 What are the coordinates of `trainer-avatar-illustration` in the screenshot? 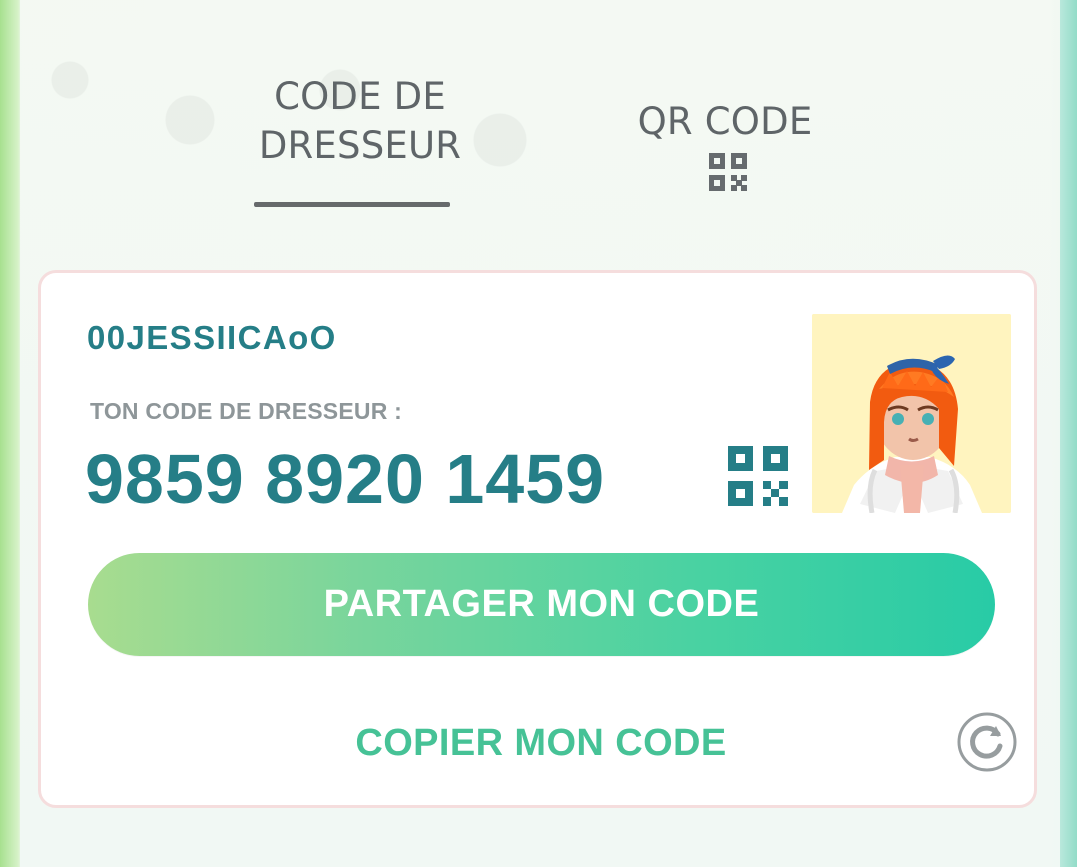 It's located at (911, 413).